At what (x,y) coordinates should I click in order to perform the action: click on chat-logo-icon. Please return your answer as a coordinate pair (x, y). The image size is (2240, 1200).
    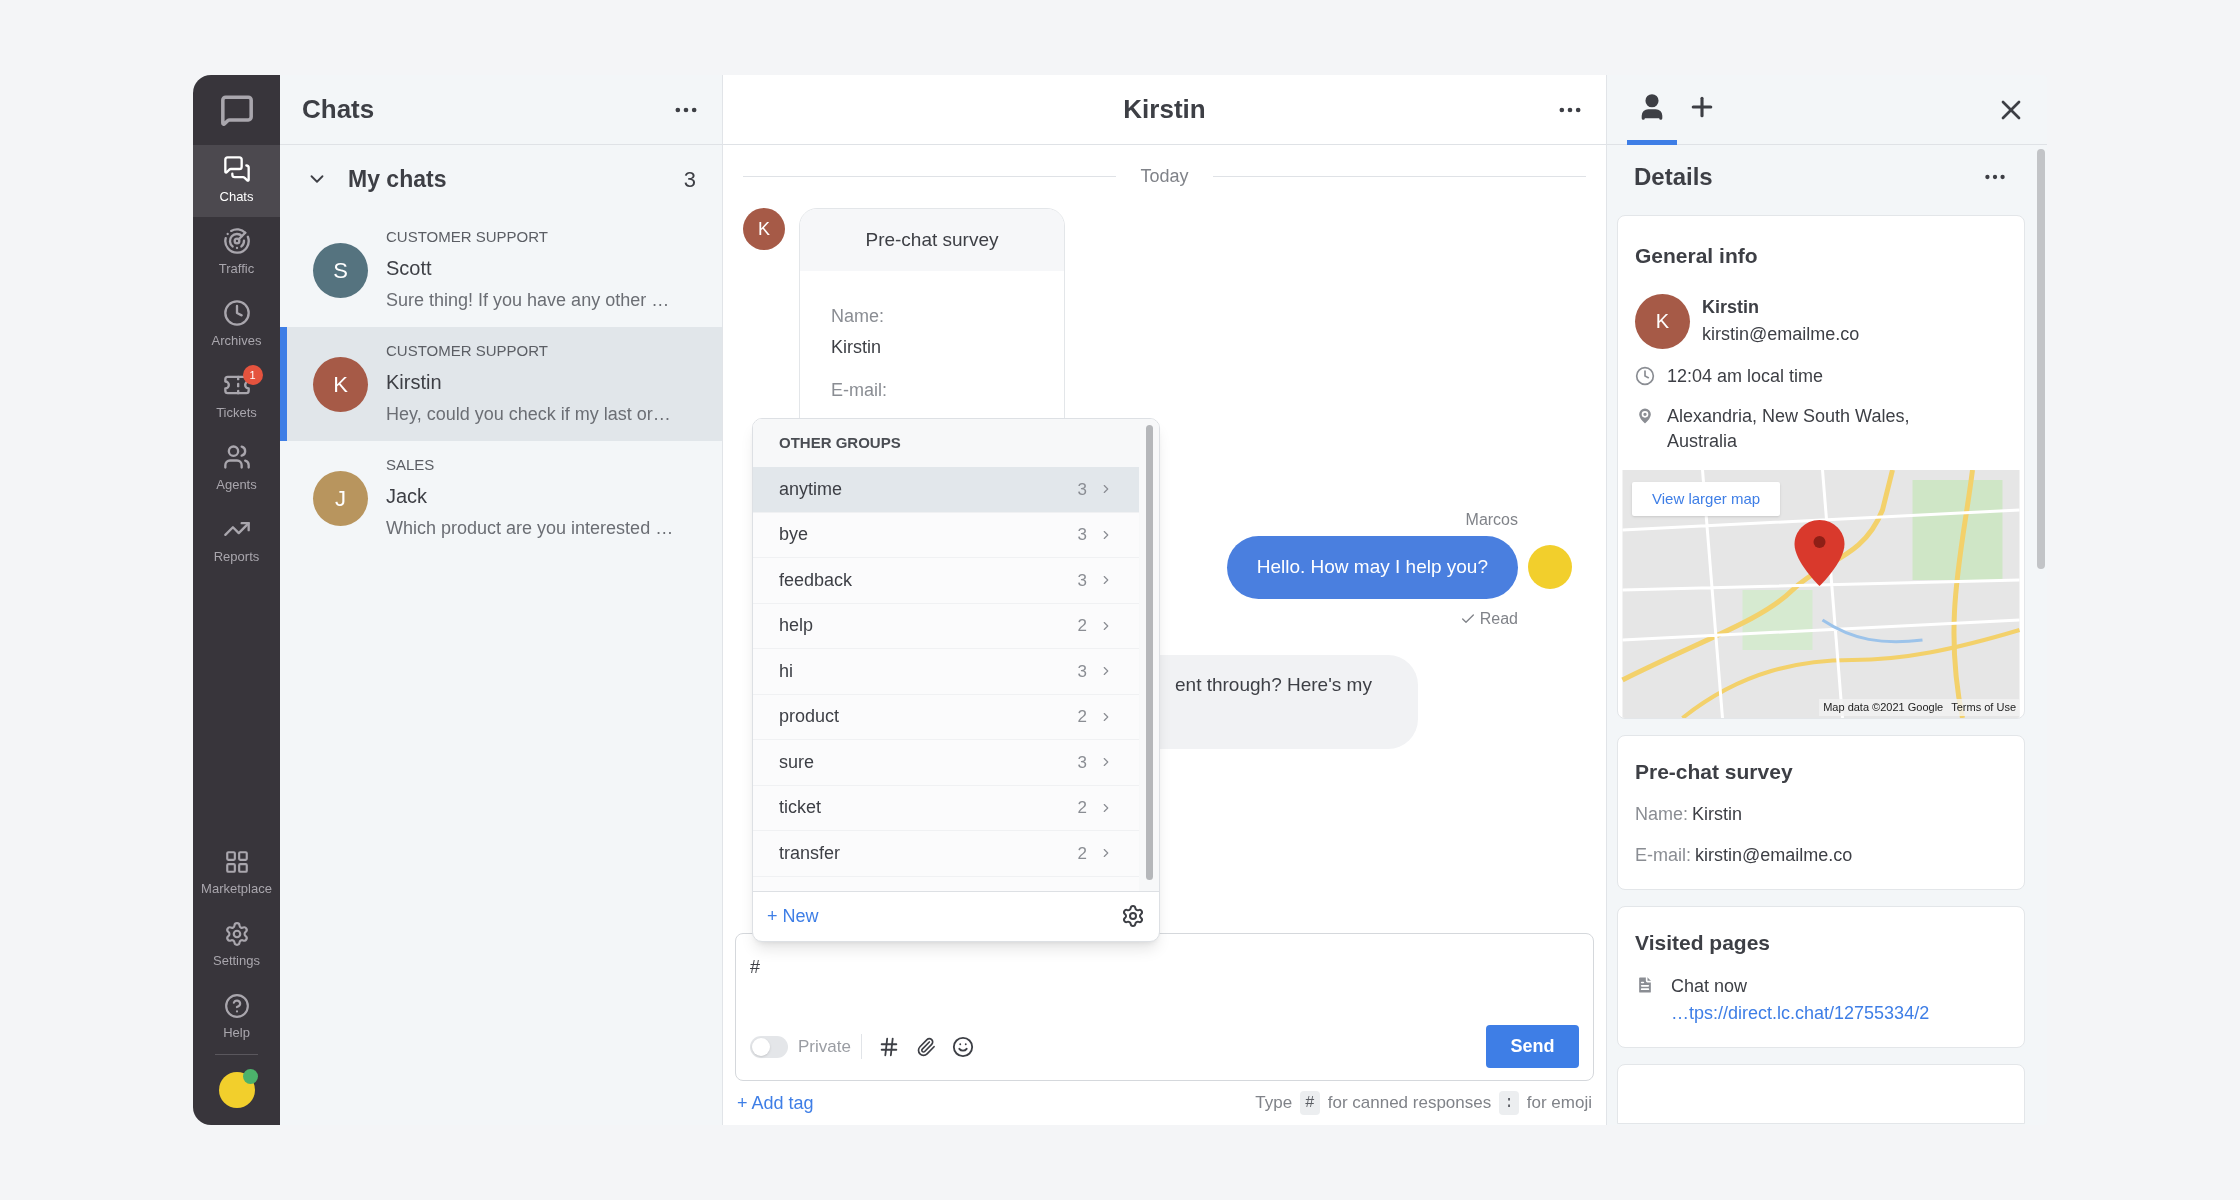
    Looking at the image, I should click on (236, 110).